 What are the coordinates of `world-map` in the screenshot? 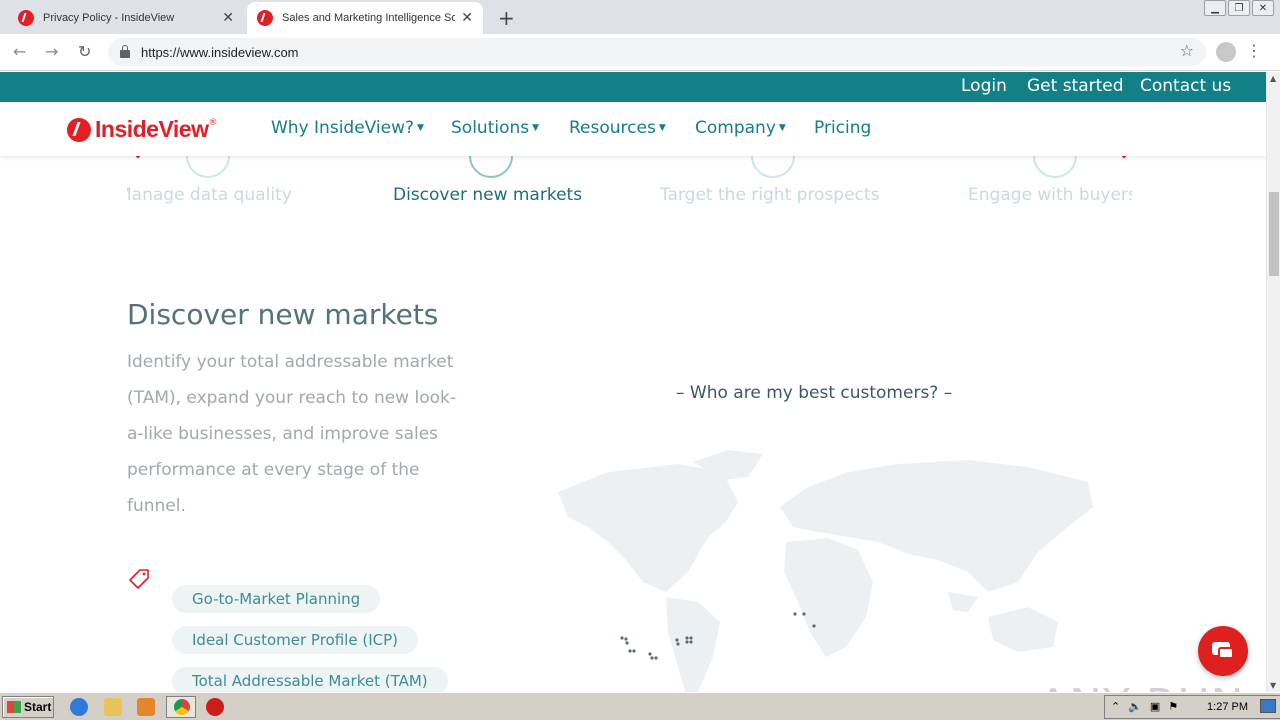 It's located at (825, 571).